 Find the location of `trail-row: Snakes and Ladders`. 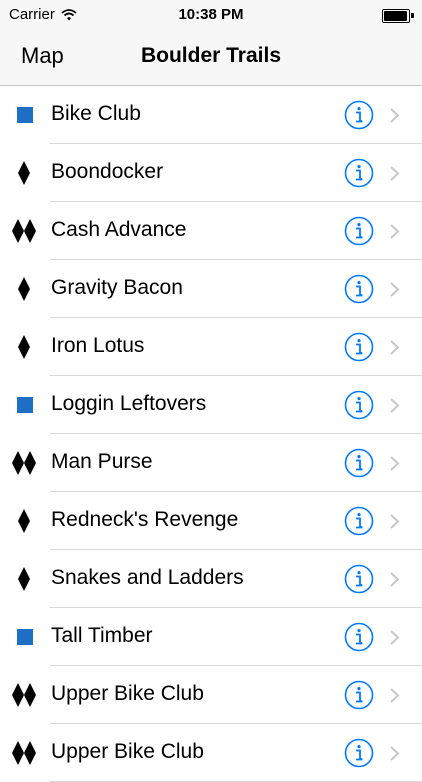

trail-row: Snakes and Ladders is located at coordinates (211, 579).